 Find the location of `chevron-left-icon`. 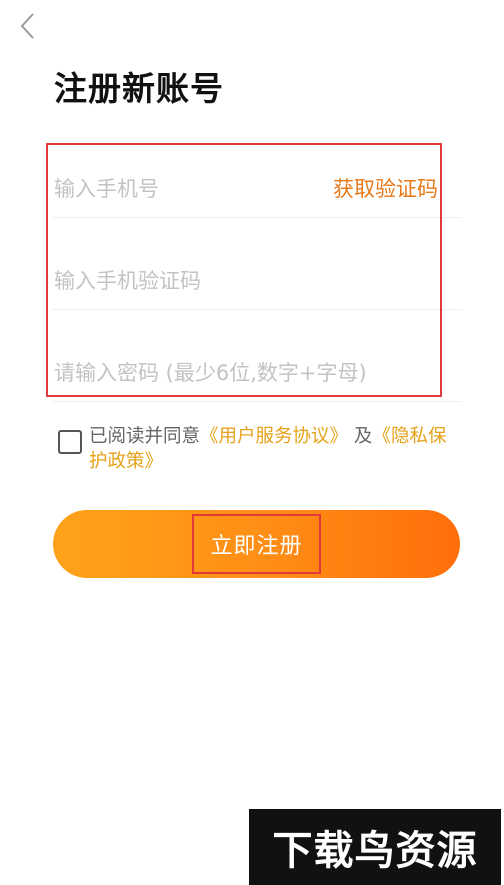

chevron-left-icon is located at coordinates (27, 26).